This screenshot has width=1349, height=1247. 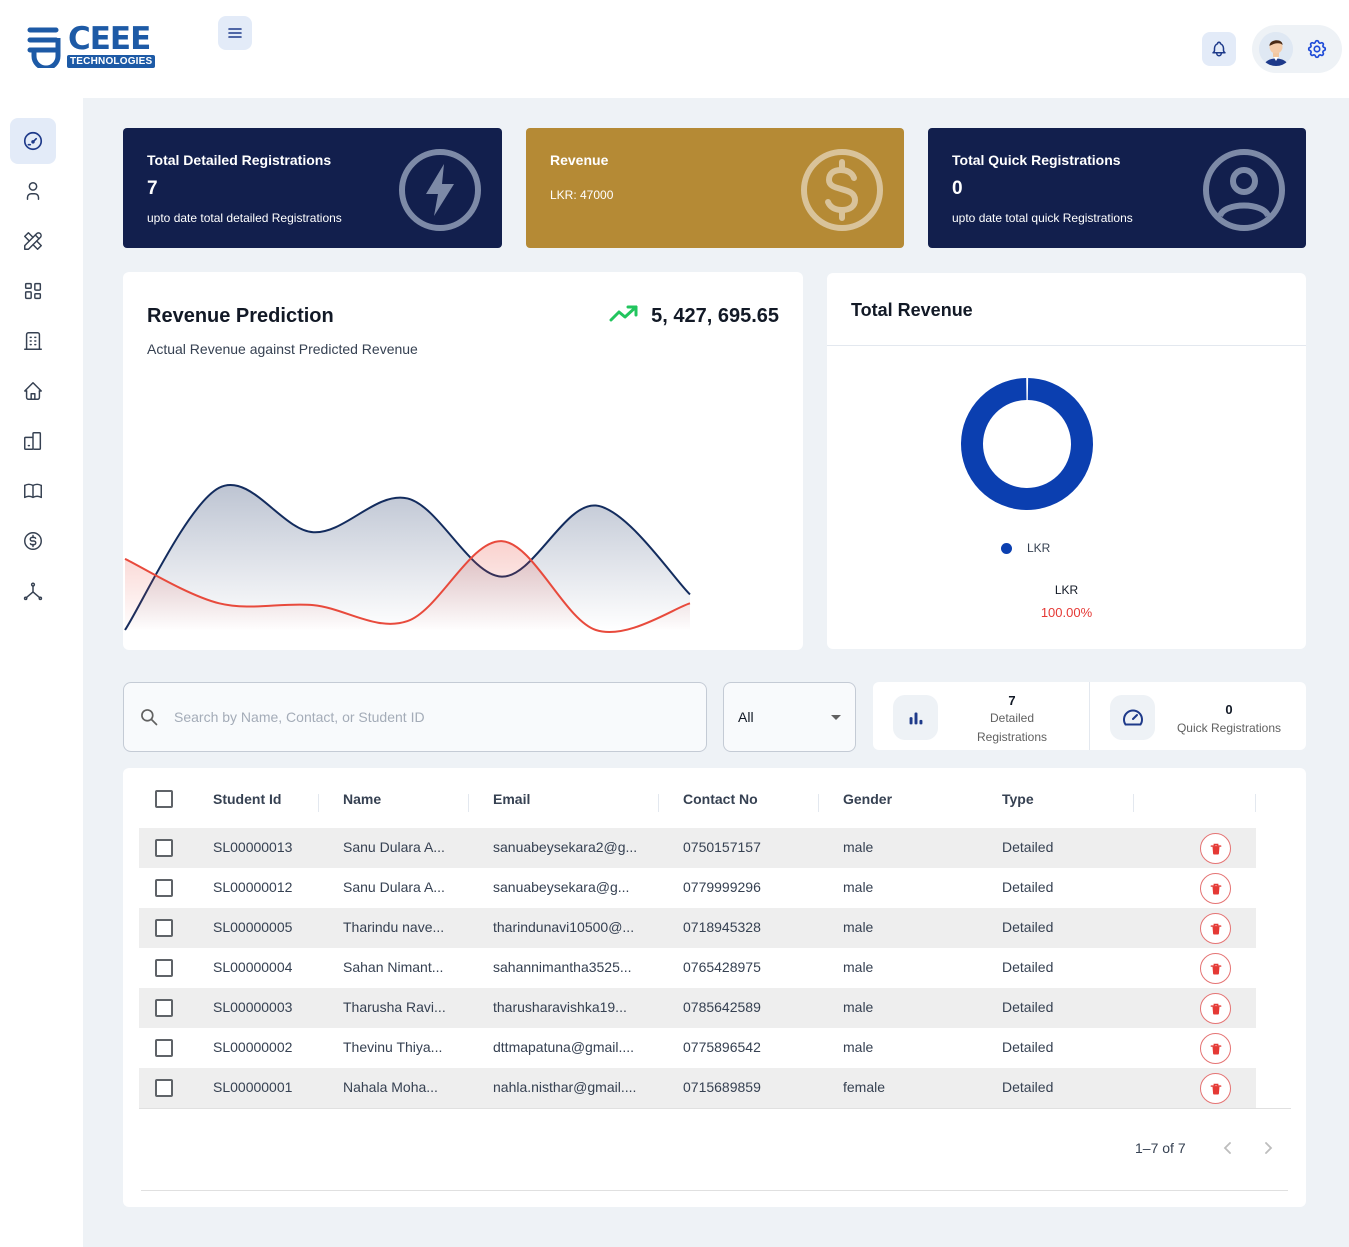 What do you see at coordinates (1276, 49) in the screenshot?
I see `avatar` at bounding box center [1276, 49].